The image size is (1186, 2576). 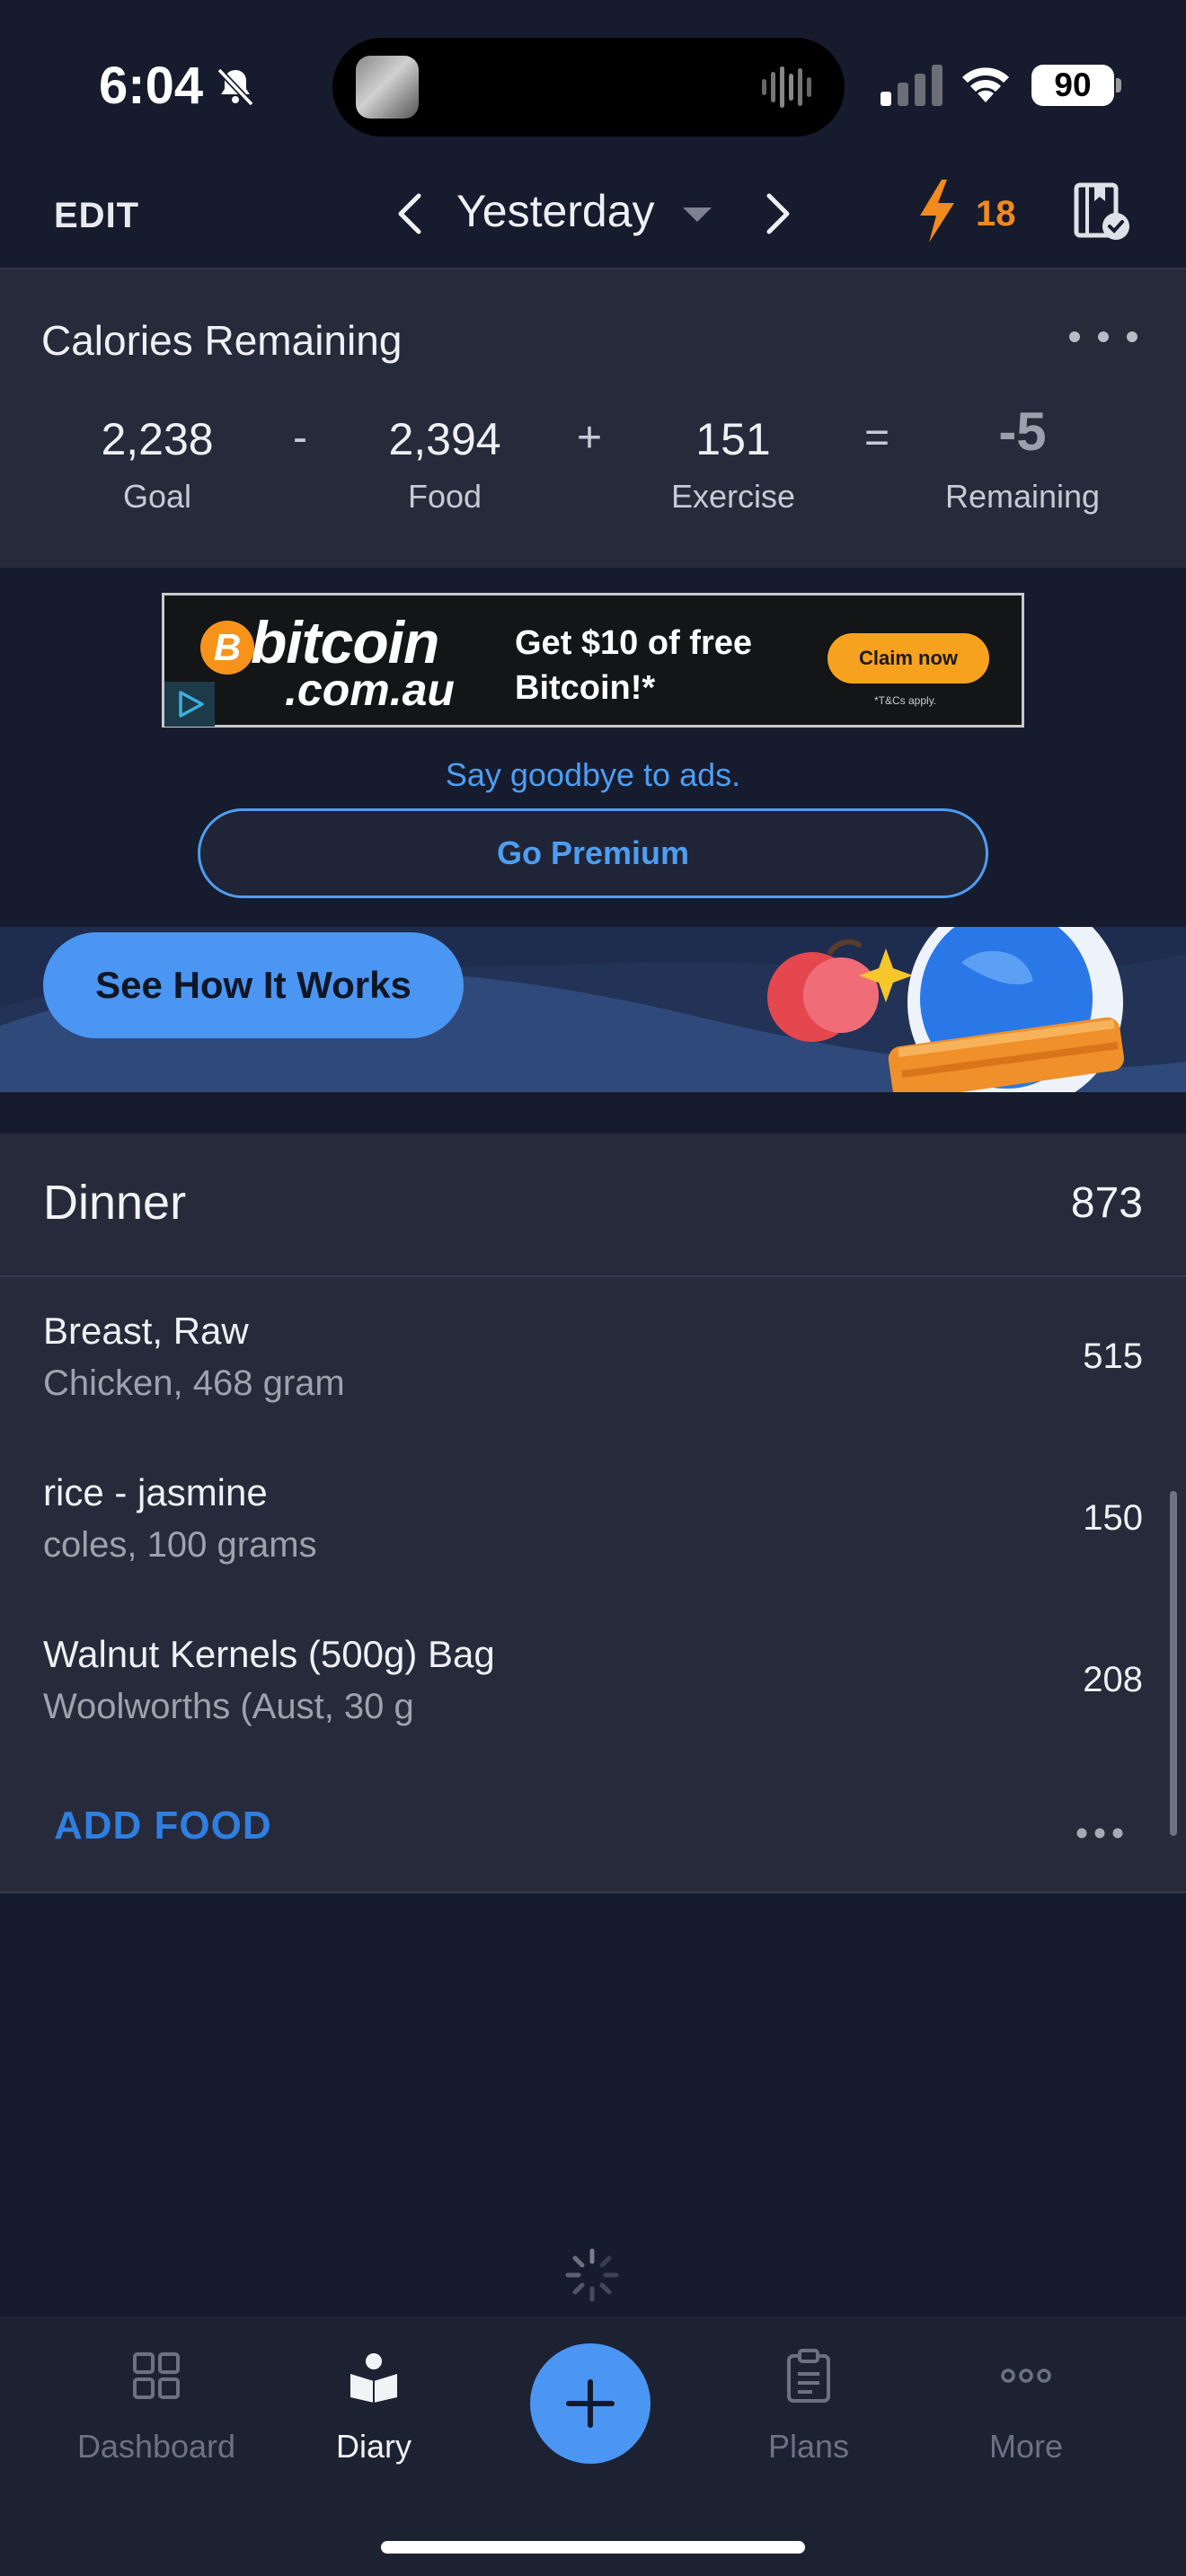 I want to click on bottom-tab-bar: Dashboard Diary Plans More, so click(x=593, y=2446).